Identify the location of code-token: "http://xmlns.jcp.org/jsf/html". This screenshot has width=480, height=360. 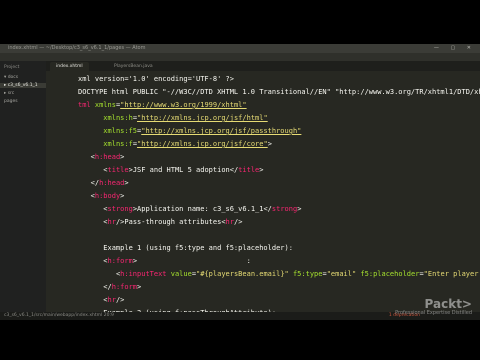
(202, 118).